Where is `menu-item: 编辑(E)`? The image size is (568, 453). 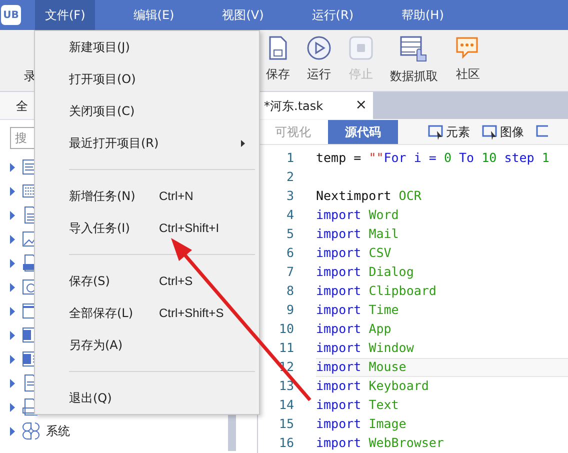 menu-item: 编辑(E) is located at coordinates (153, 15).